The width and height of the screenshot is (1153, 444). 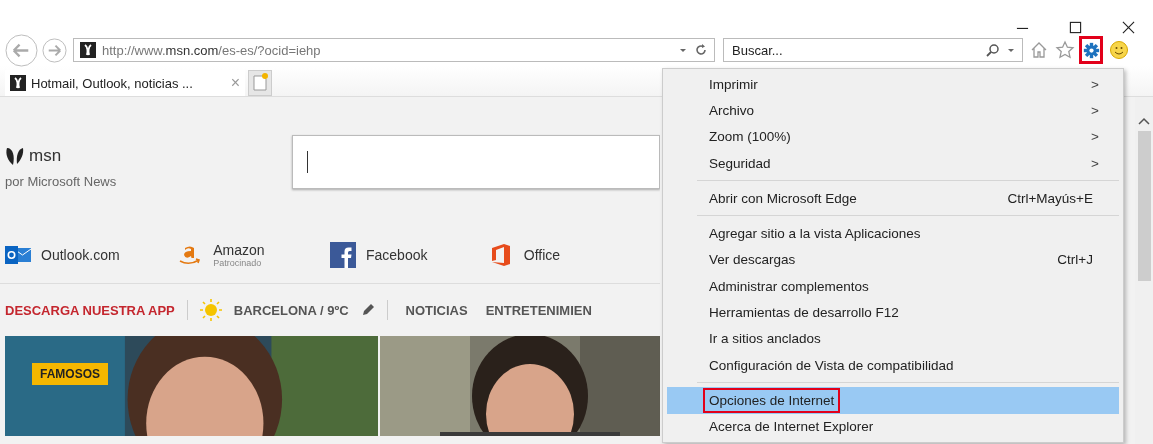 What do you see at coordinates (750, 137) in the screenshot?
I see `menu-item-label: Zoom (100%)` at bounding box center [750, 137].